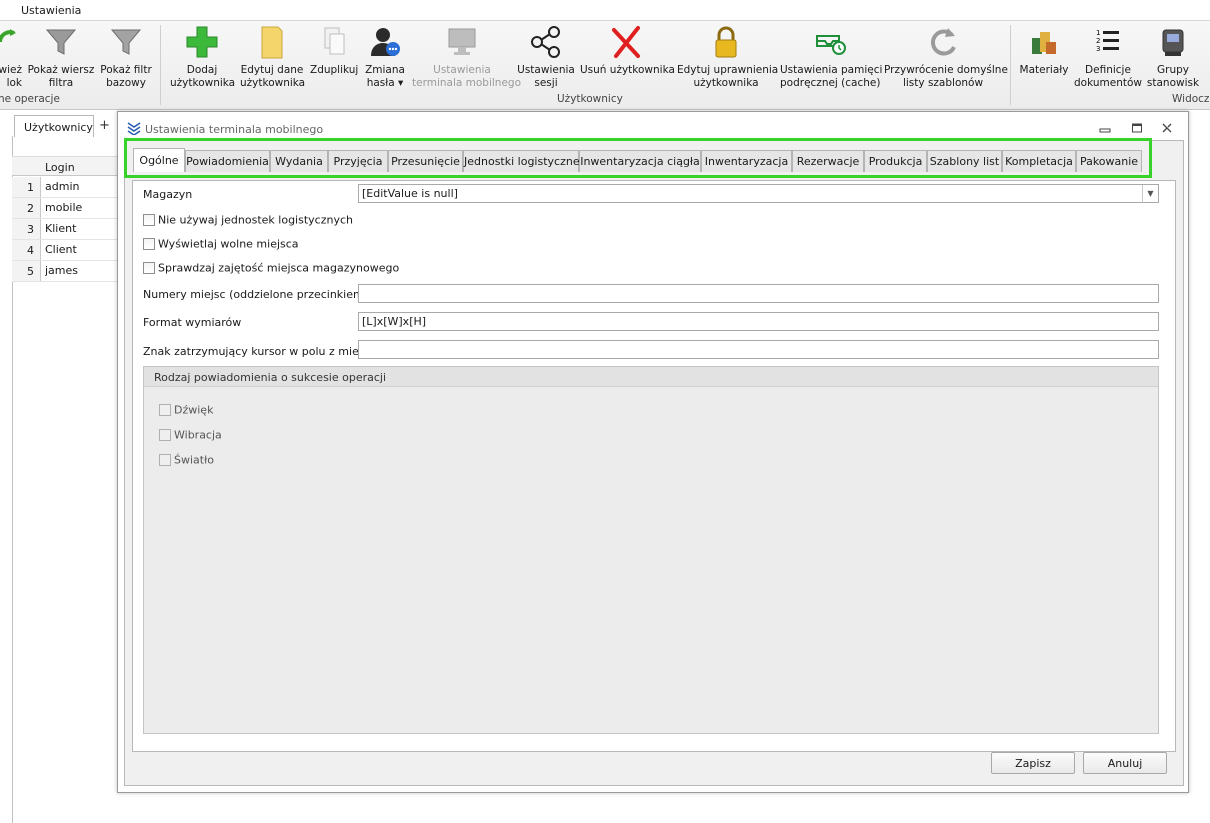  What do you see at coordinates (134, 128) in the screenshot?
I see `app-logo-icon` at bounding box center [134, 128].